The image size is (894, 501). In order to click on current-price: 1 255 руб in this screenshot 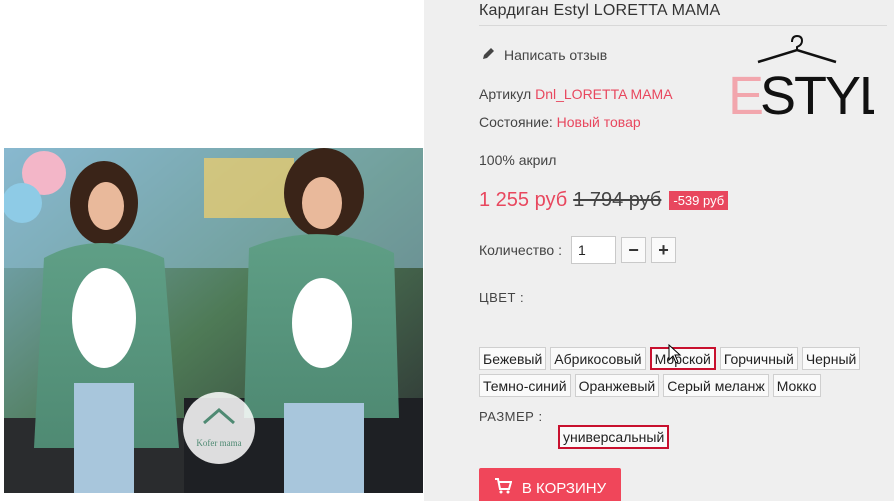, I will do `click(523, 200)`.